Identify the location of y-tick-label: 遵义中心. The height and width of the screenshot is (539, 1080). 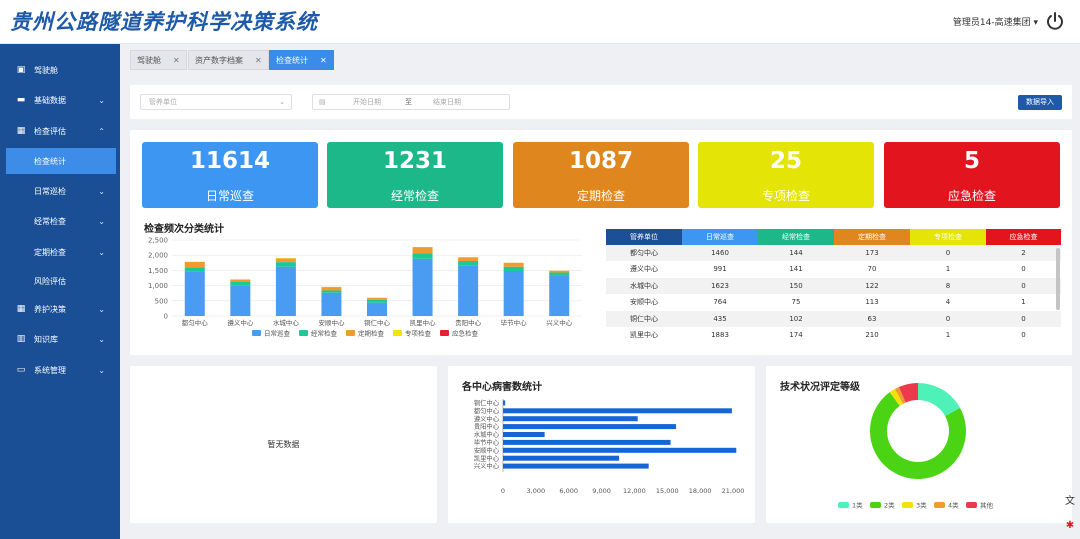
(487, 418).